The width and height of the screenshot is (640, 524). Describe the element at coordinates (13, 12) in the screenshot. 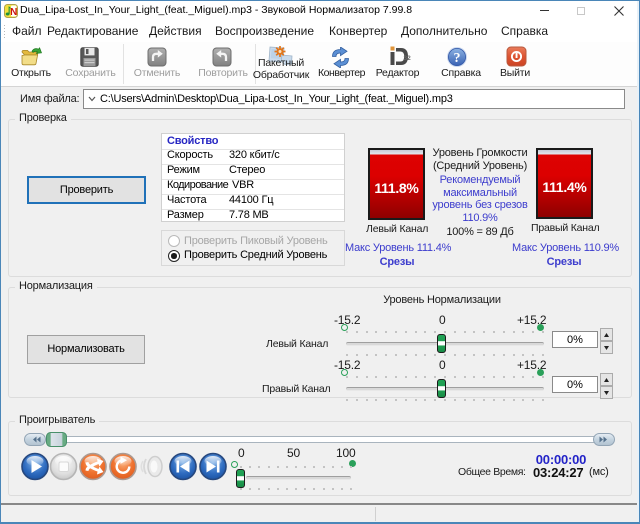

I see `svg-text: N` at that location.